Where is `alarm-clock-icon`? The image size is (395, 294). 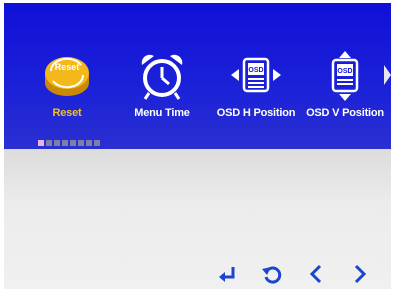 alarm-clock-icon is located at coordinates (162, 77).